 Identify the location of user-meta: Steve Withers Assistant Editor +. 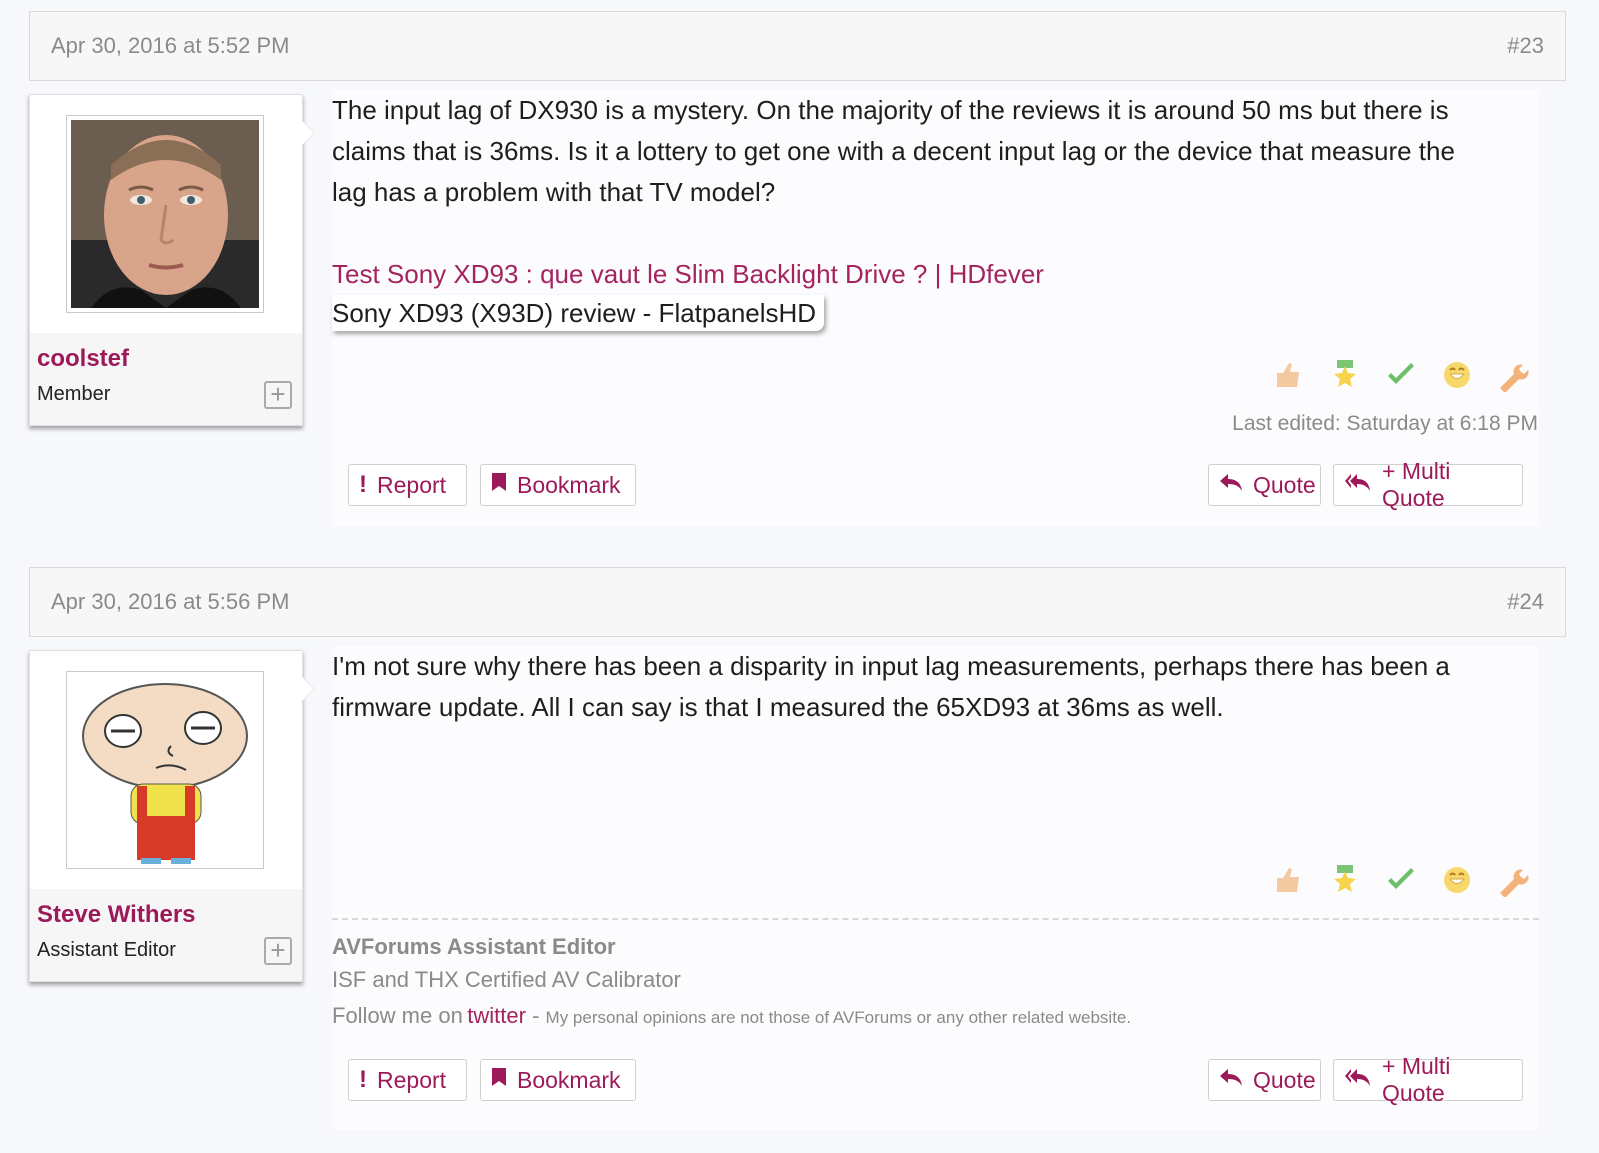
(166, 935).